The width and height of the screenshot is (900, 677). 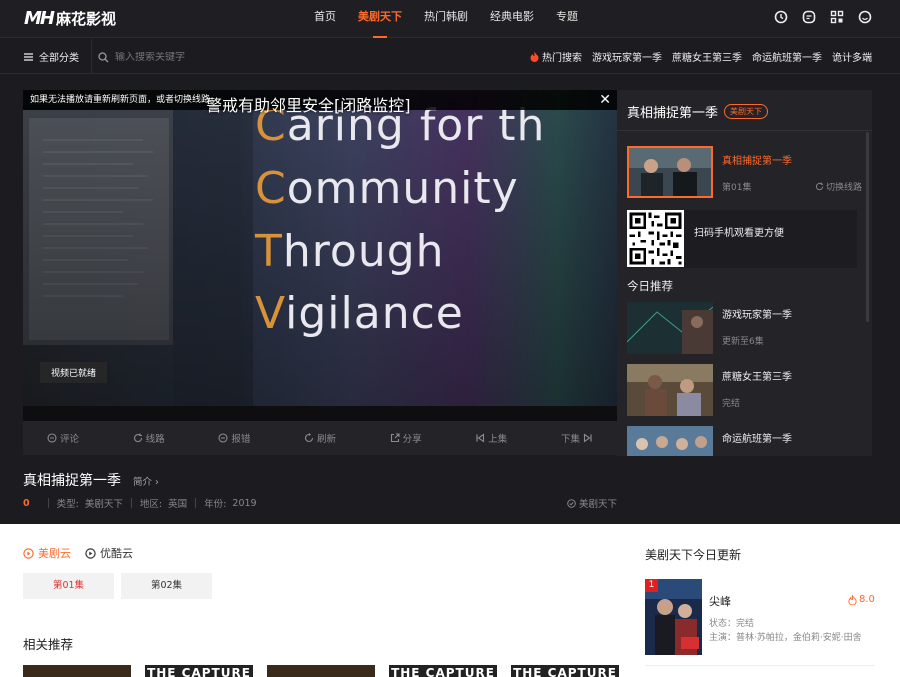 I want to click on today-update-title: 美剧天下今日更新, so click(x=693, y=555).